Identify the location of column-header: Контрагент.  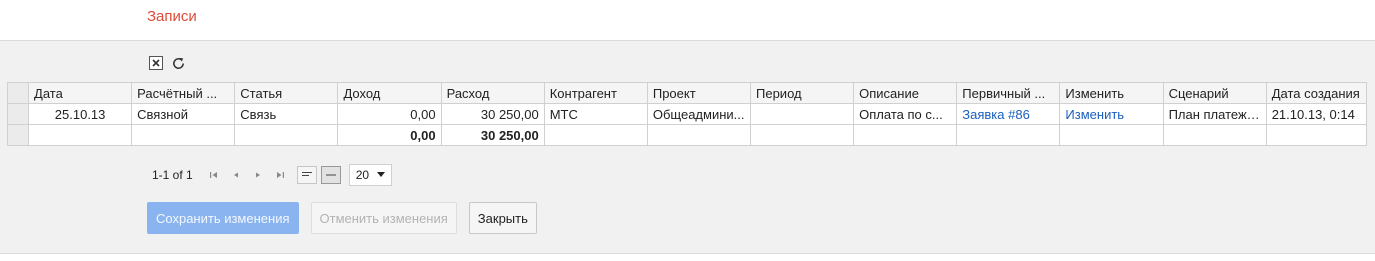
(595, 93).